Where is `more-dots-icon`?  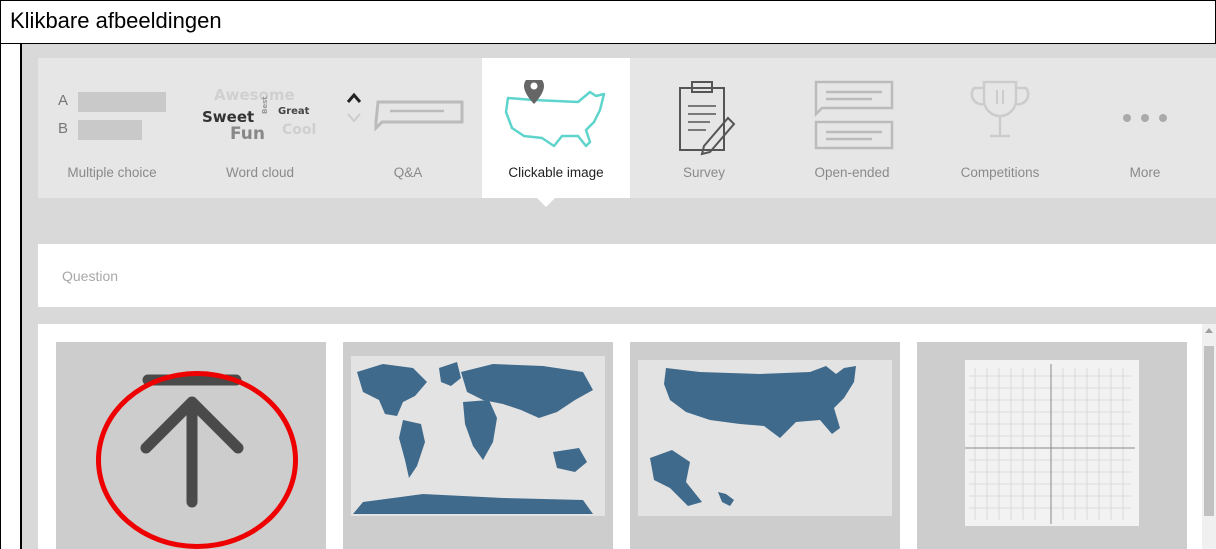 more-dots-icon is located at coordinates (1145, 120).